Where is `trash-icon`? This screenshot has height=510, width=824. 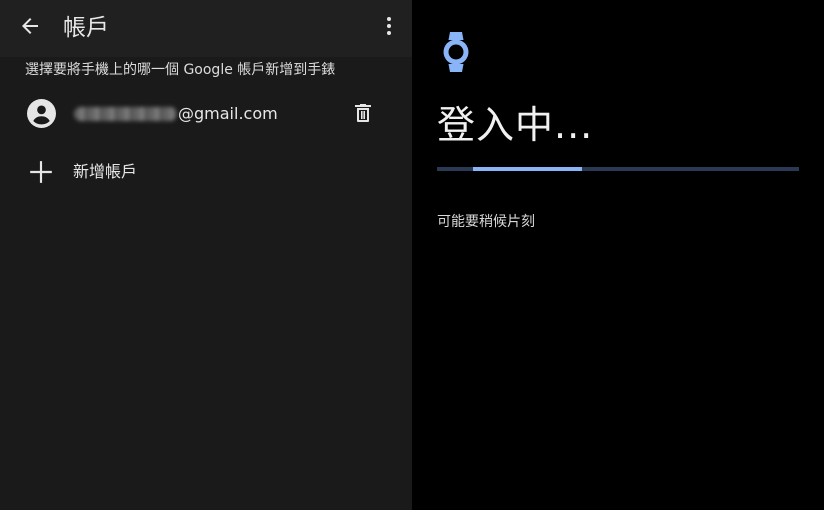 trash-icon is located at coordinates (363, 113).